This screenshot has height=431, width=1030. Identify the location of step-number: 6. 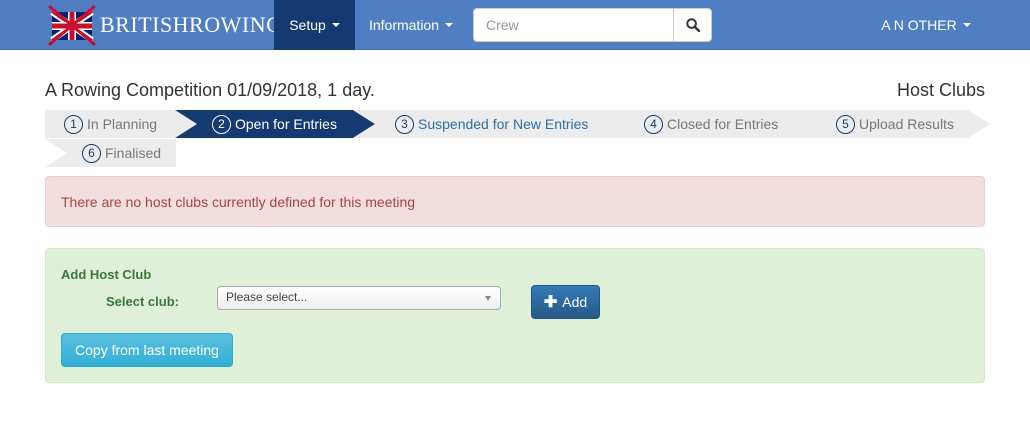
(91, 153).